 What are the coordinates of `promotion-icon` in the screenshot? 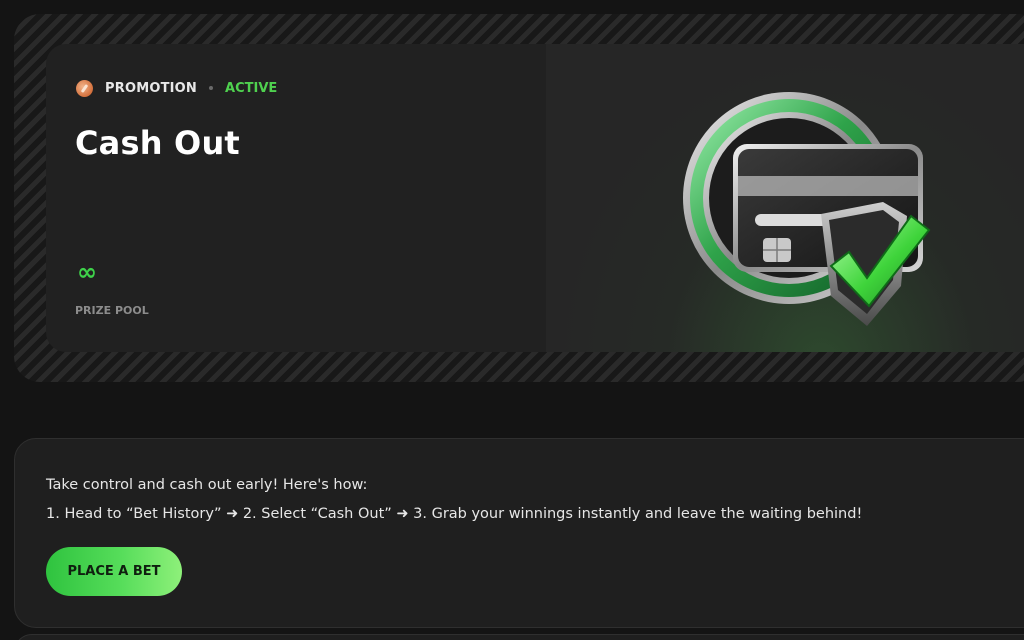 It's located at (84, 88).